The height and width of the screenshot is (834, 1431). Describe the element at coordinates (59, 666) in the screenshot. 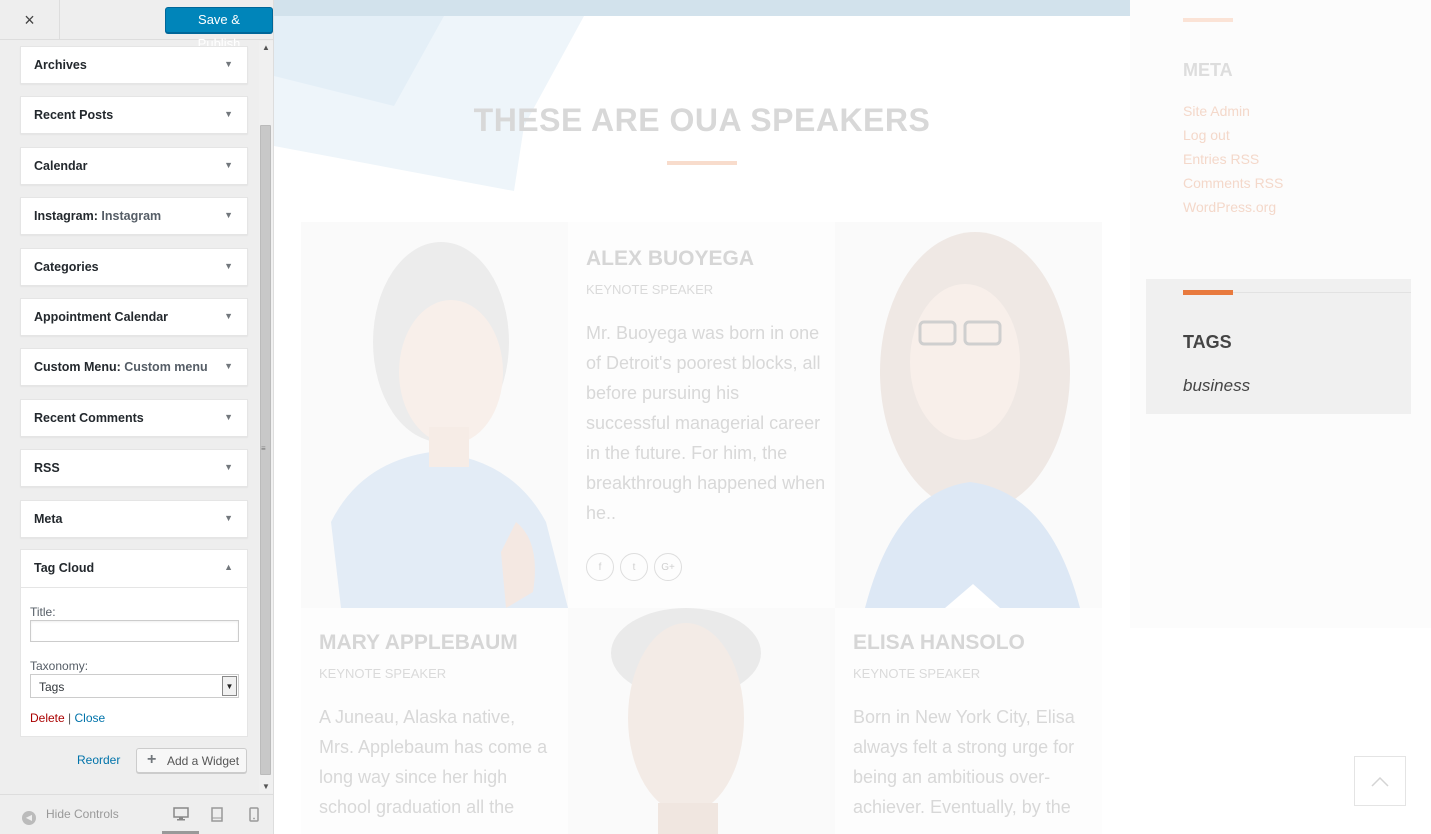

I see `taxonomy-label: Taxonomy:` at that location.